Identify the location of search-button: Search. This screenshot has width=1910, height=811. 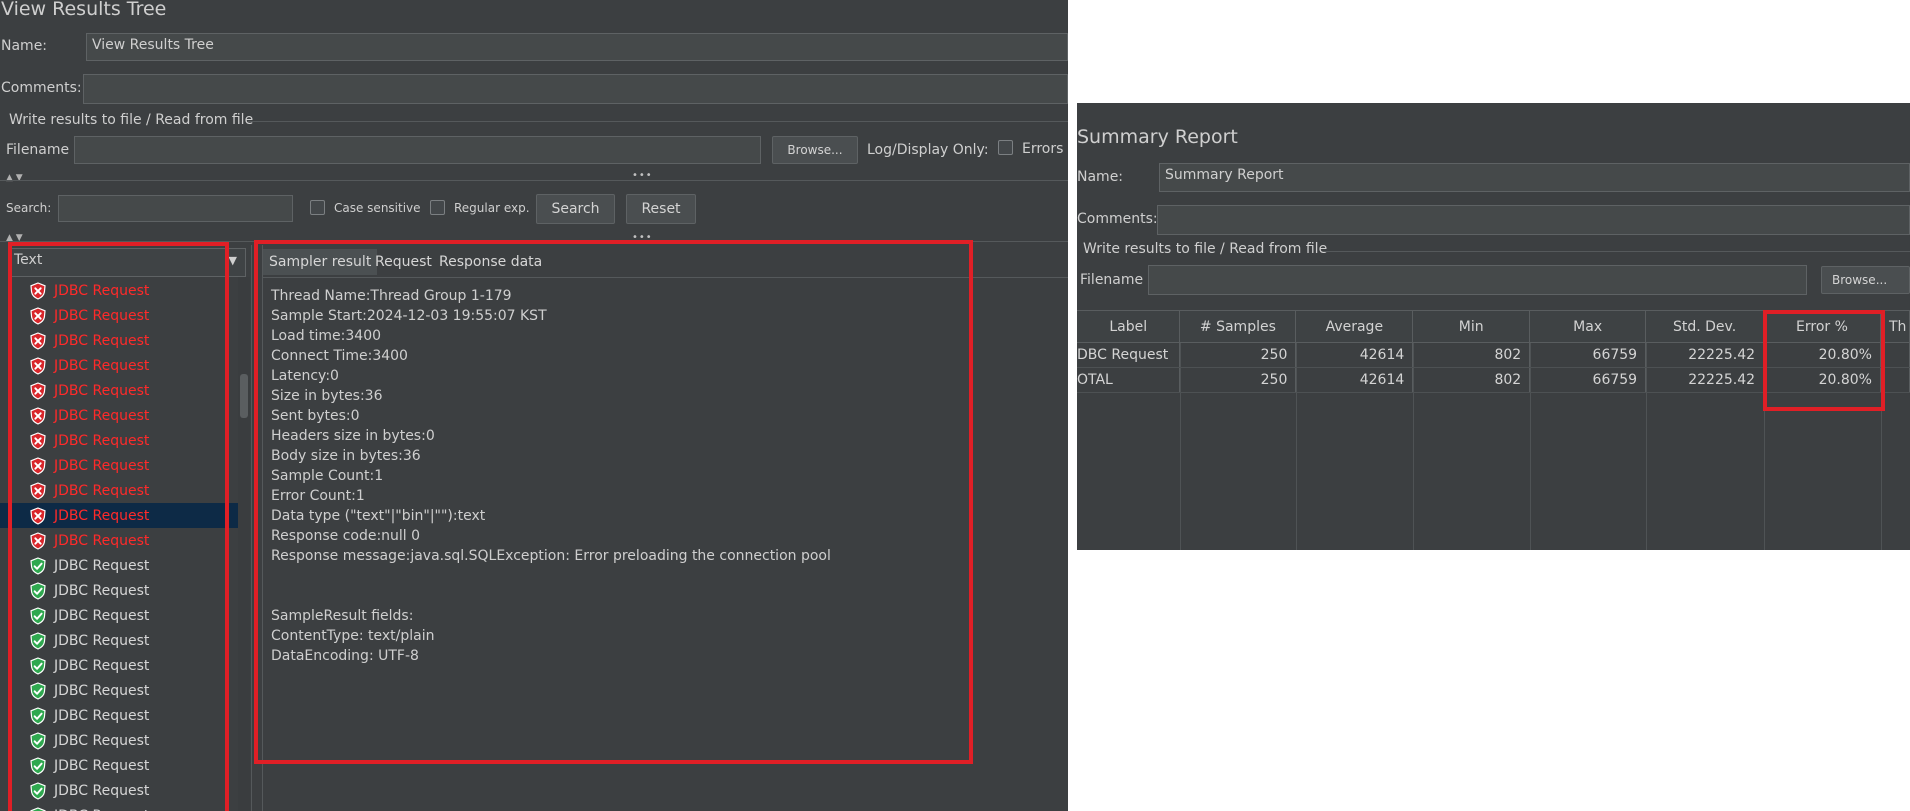
(575, 209).